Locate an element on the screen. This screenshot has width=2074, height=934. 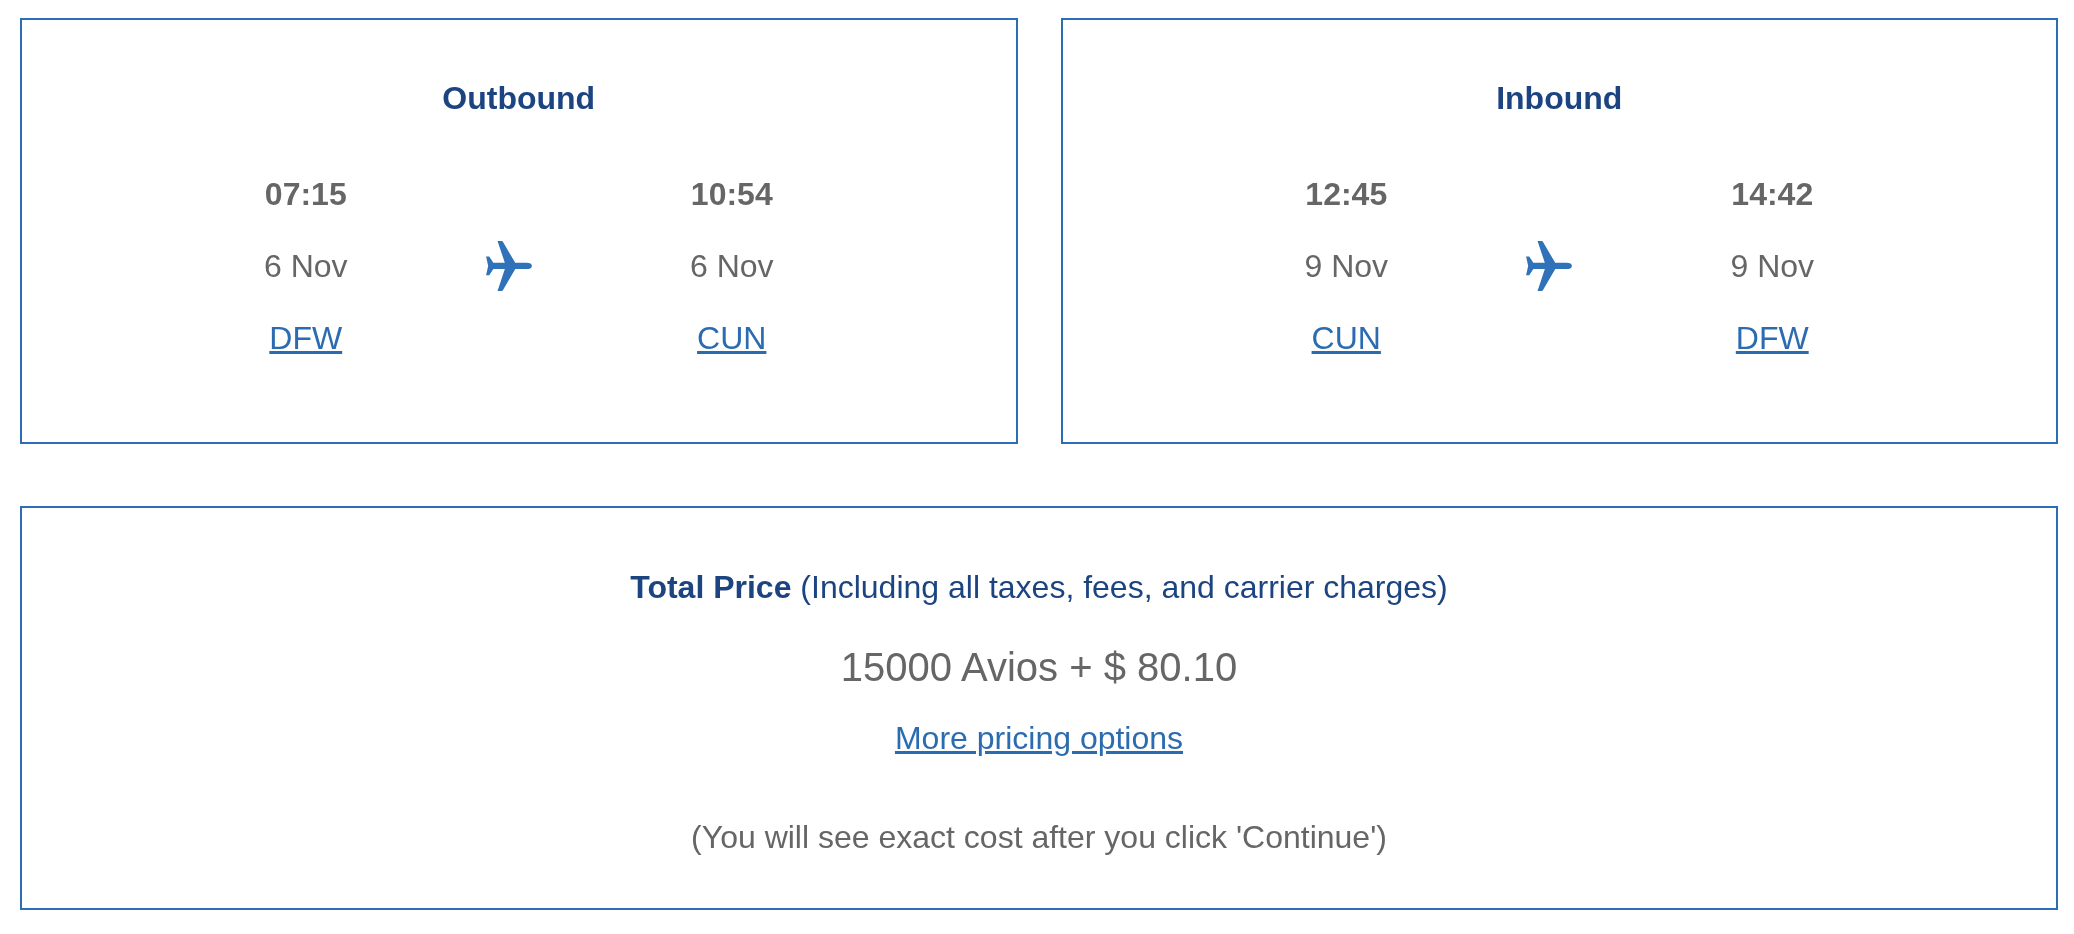
price-amount: 15000 Avios + $ 80.10 is located at coordinates (1039, 667).